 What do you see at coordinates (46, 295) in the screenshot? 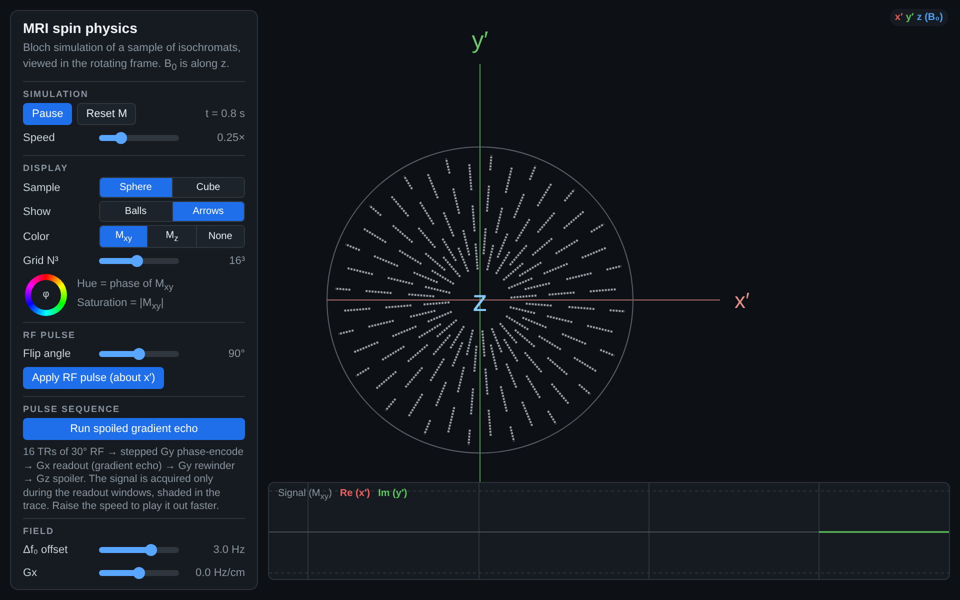
I see `phase-symbol: φ` at bounding box center [46, 295].